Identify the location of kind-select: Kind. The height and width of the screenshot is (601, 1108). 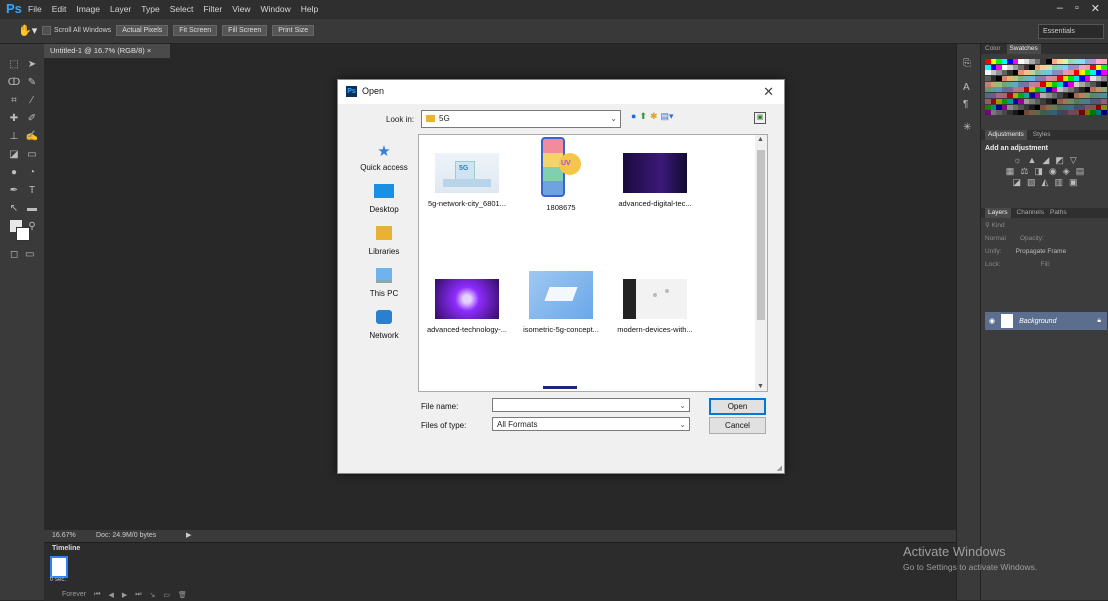
(998, 225).